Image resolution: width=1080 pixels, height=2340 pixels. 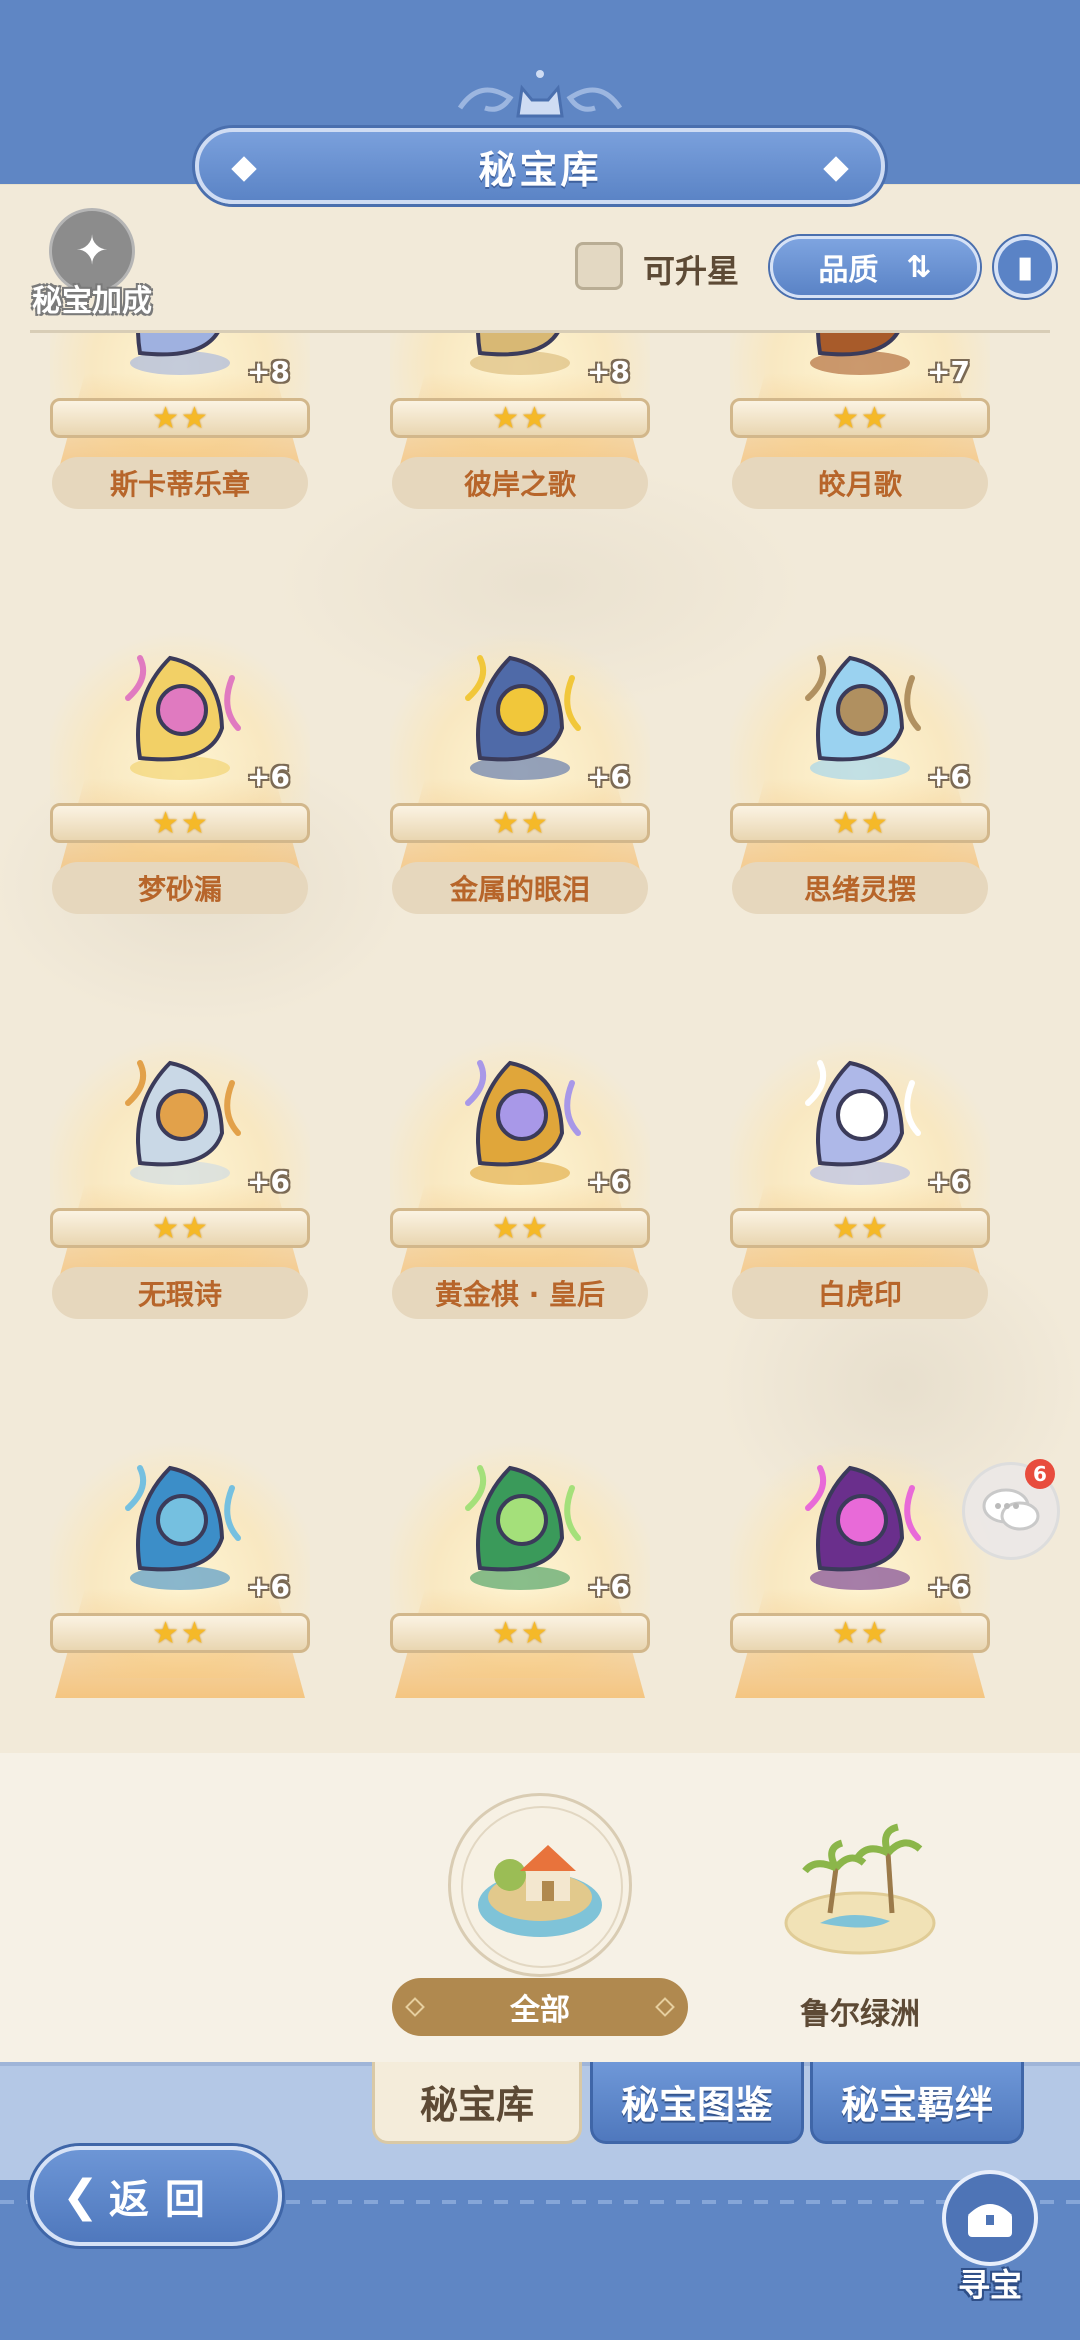 I want to click on shield-eye-icon, so click(x=523, y=717).